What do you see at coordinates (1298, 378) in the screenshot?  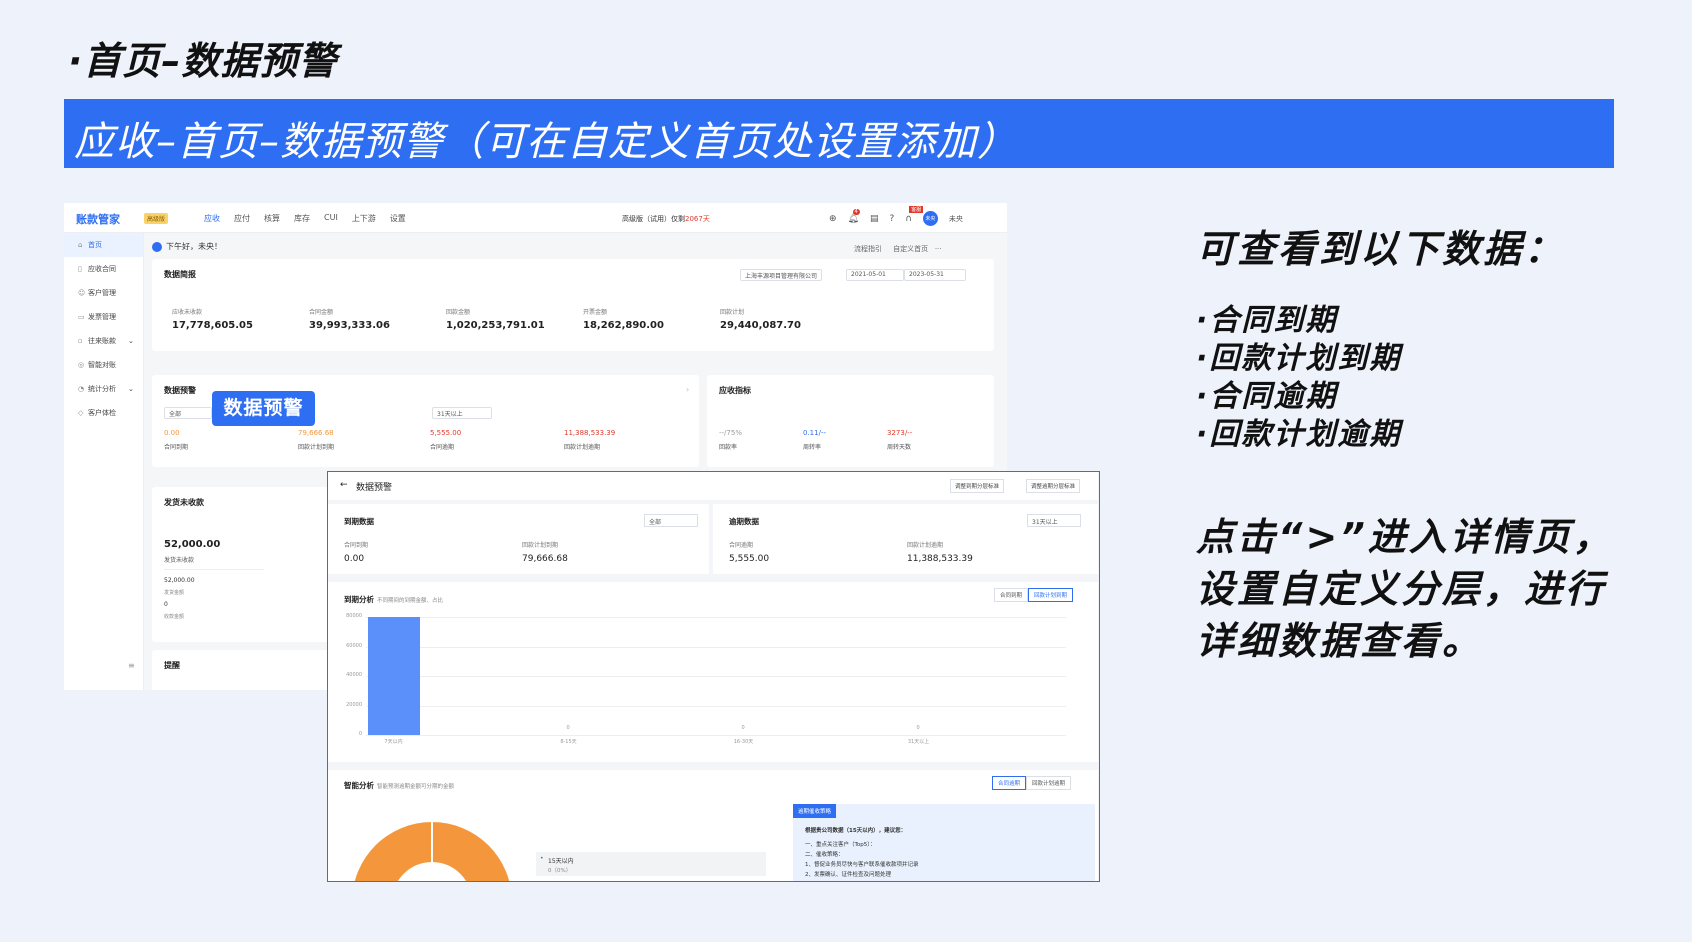 I see `notes-list: ·合同到期 ·回款计划到期 ·合同逾期 ·回款计划逾期` at bounding box center [1298, 378].